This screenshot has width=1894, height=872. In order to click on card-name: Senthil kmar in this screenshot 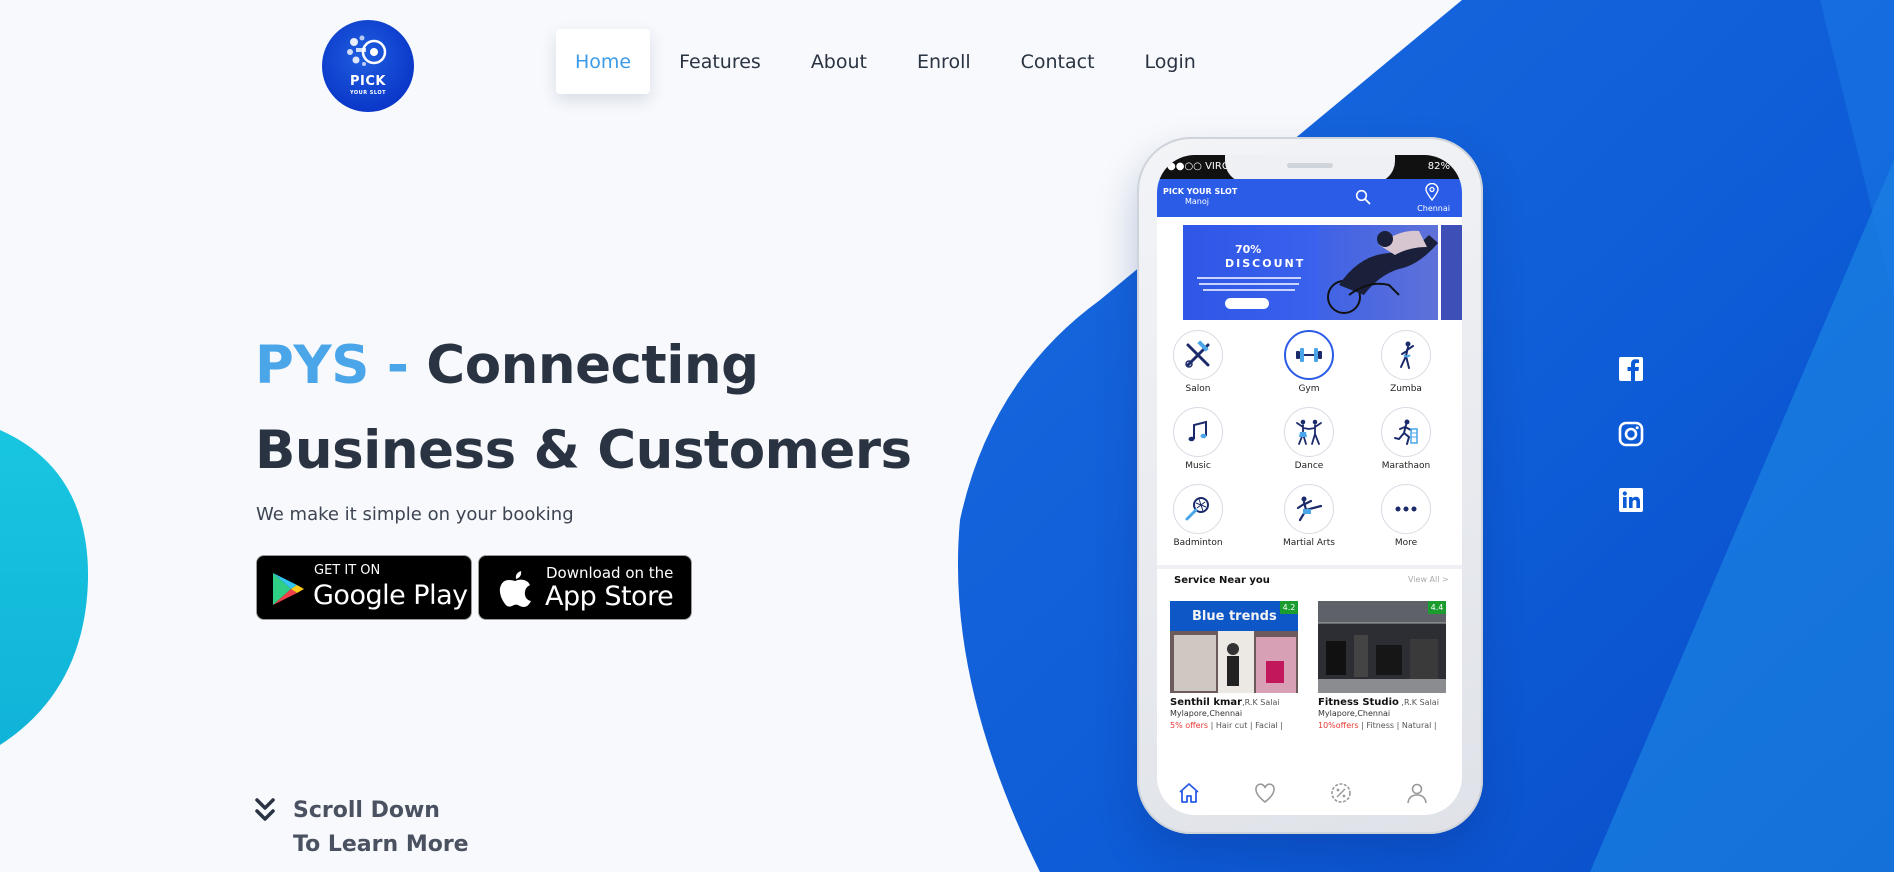, I will do `click(1206, 702)`.